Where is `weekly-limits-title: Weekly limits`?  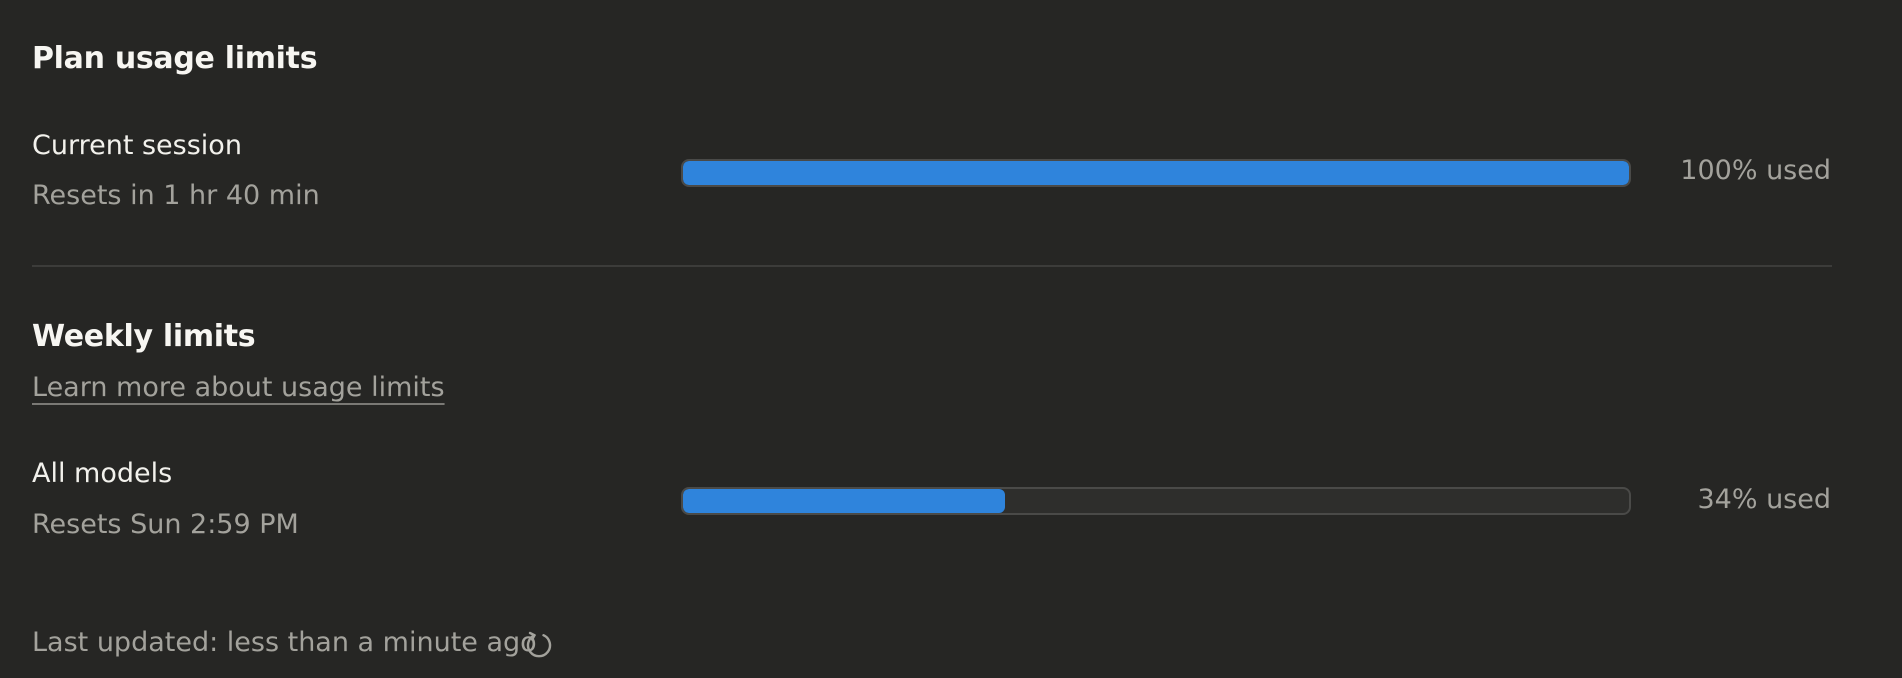
weekly-limits-title: Weekly limits is located at coordinates (144, 336).